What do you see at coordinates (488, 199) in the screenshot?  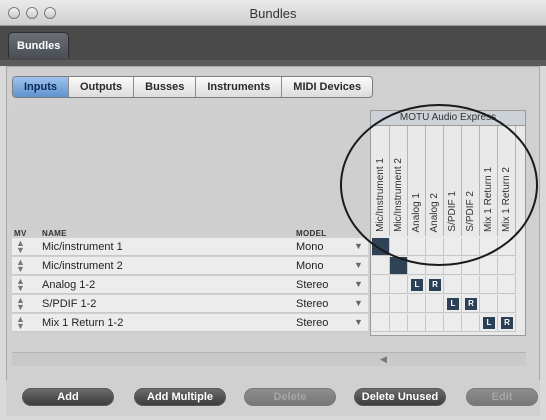 I see `matrix-column-label: Mix 1 Return 1` at bounding box center [488, 199].